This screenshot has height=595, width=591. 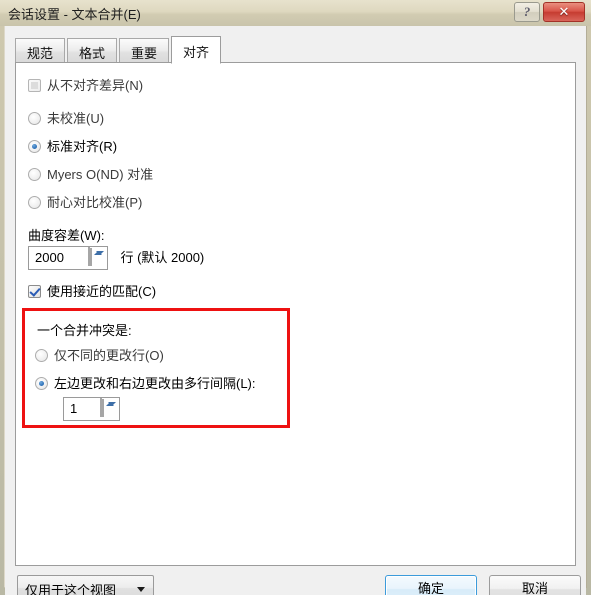 What do you see at coordinates (100, 174) in the screenshot?
I see `radio-myers-ond-label: Myers O(ND) 对准` at bounding box center [100, 174].